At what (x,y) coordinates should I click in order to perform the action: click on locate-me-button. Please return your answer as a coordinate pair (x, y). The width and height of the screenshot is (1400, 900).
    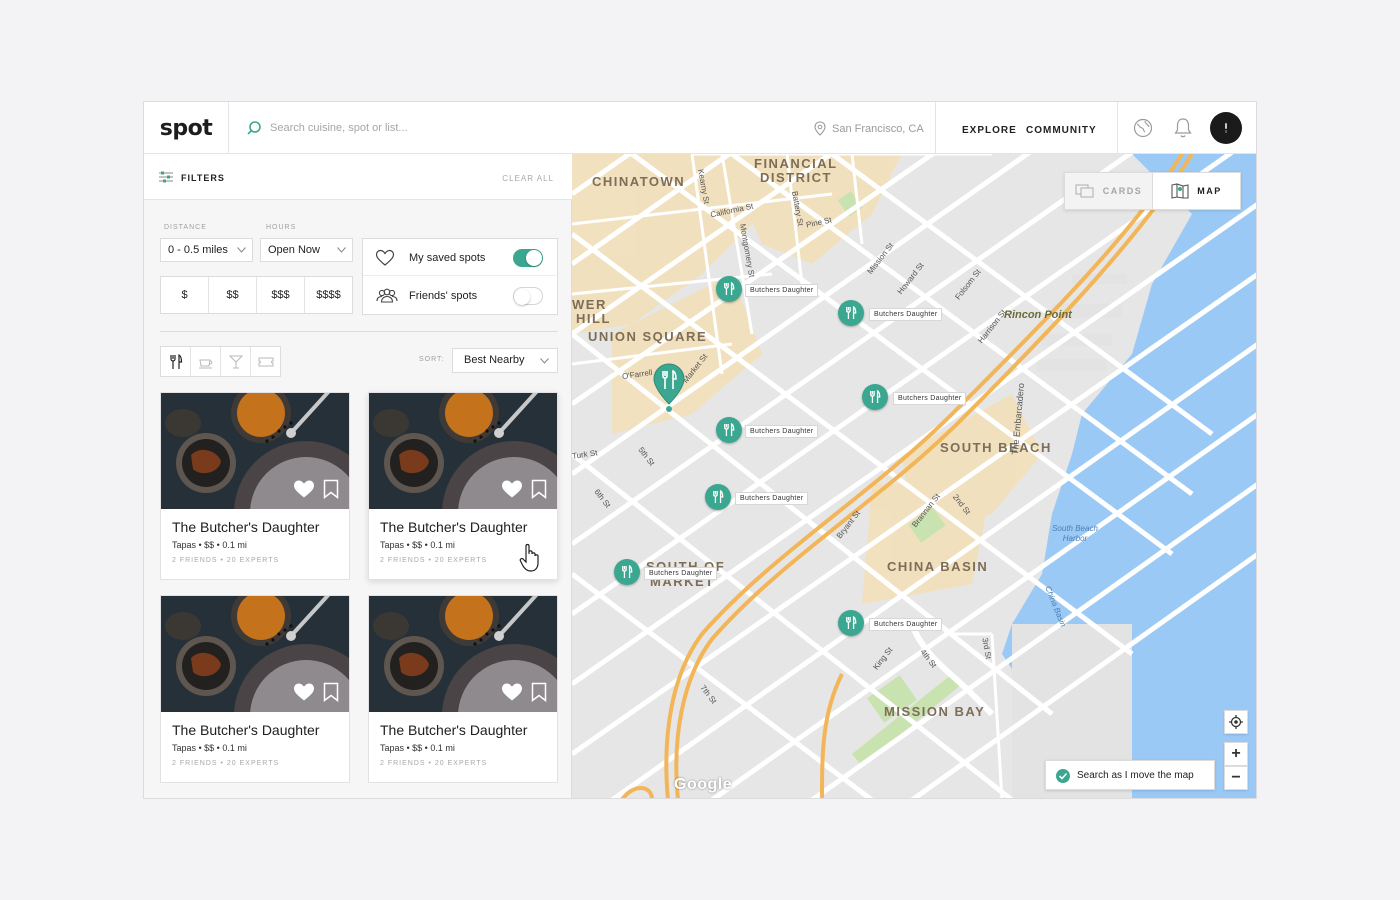
    Looking at the image, I should click on (1236, 722).